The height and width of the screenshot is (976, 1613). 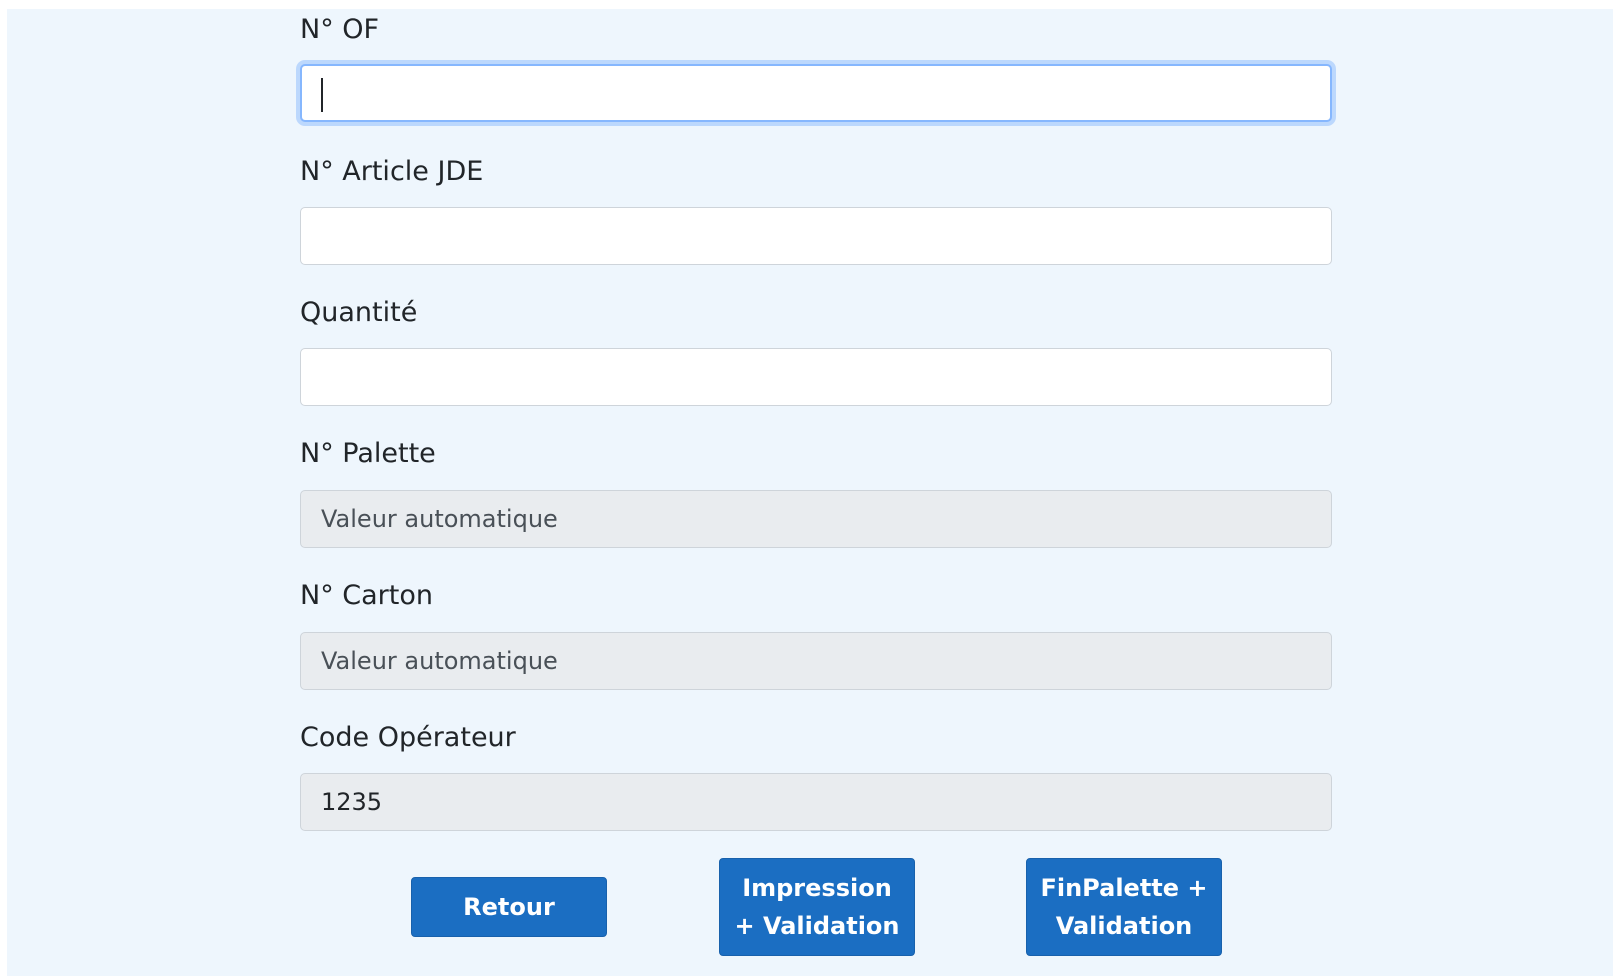 I want to click on print-validate-button: Impression + Validation, so click(x=817, y=907).